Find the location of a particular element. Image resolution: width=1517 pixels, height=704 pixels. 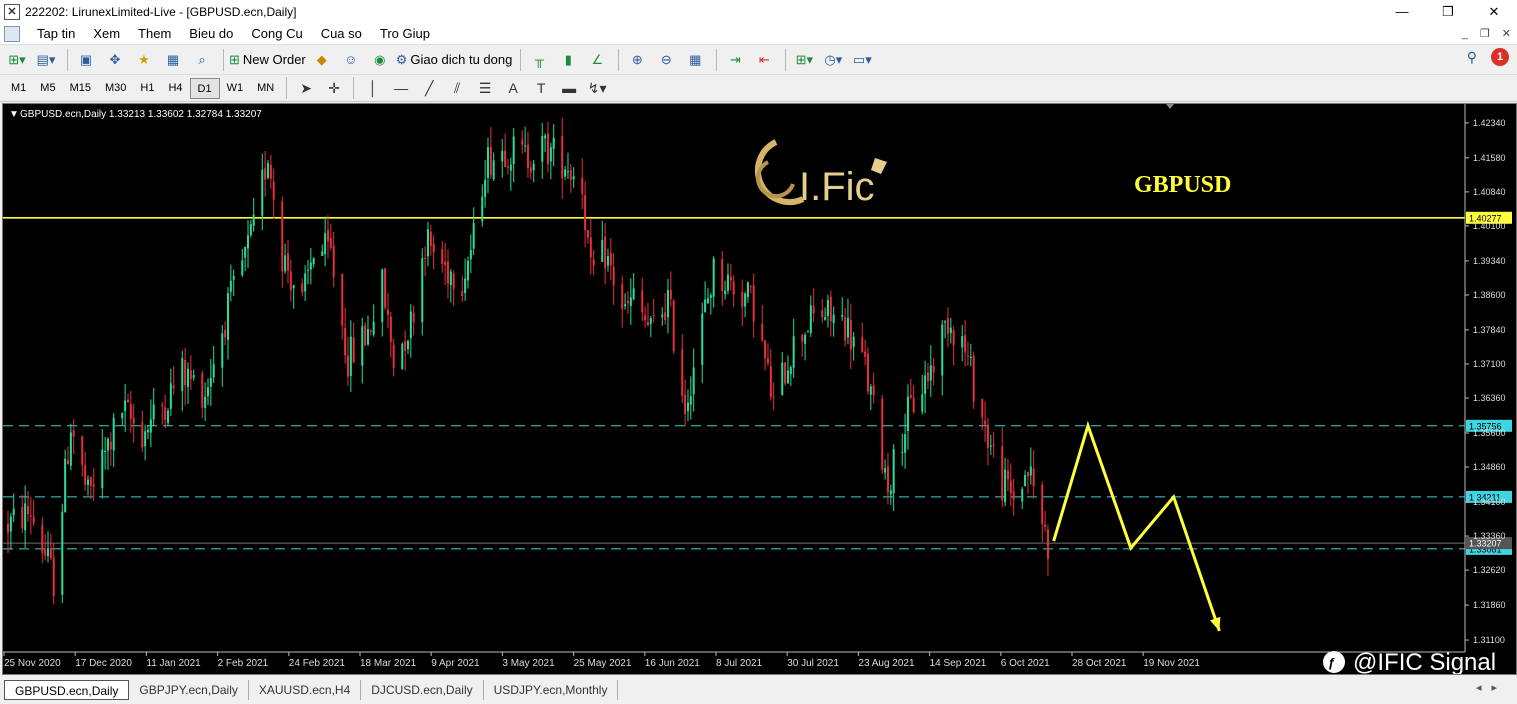

tab-scroll-arrows: ◂▸ is located at coordinates (1491, 687).